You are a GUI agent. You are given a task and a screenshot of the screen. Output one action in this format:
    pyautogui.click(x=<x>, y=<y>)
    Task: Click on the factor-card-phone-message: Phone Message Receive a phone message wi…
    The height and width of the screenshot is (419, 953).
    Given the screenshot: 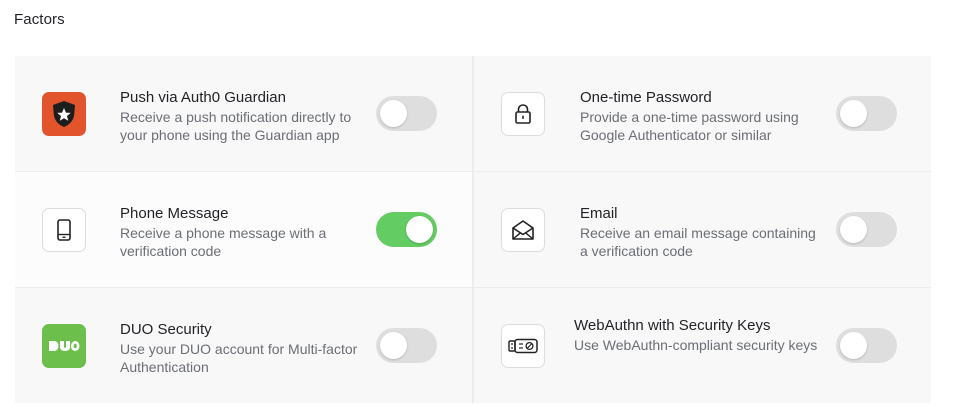 What is the action you would take?
    pyautogui.click(x=243, y=229)
    